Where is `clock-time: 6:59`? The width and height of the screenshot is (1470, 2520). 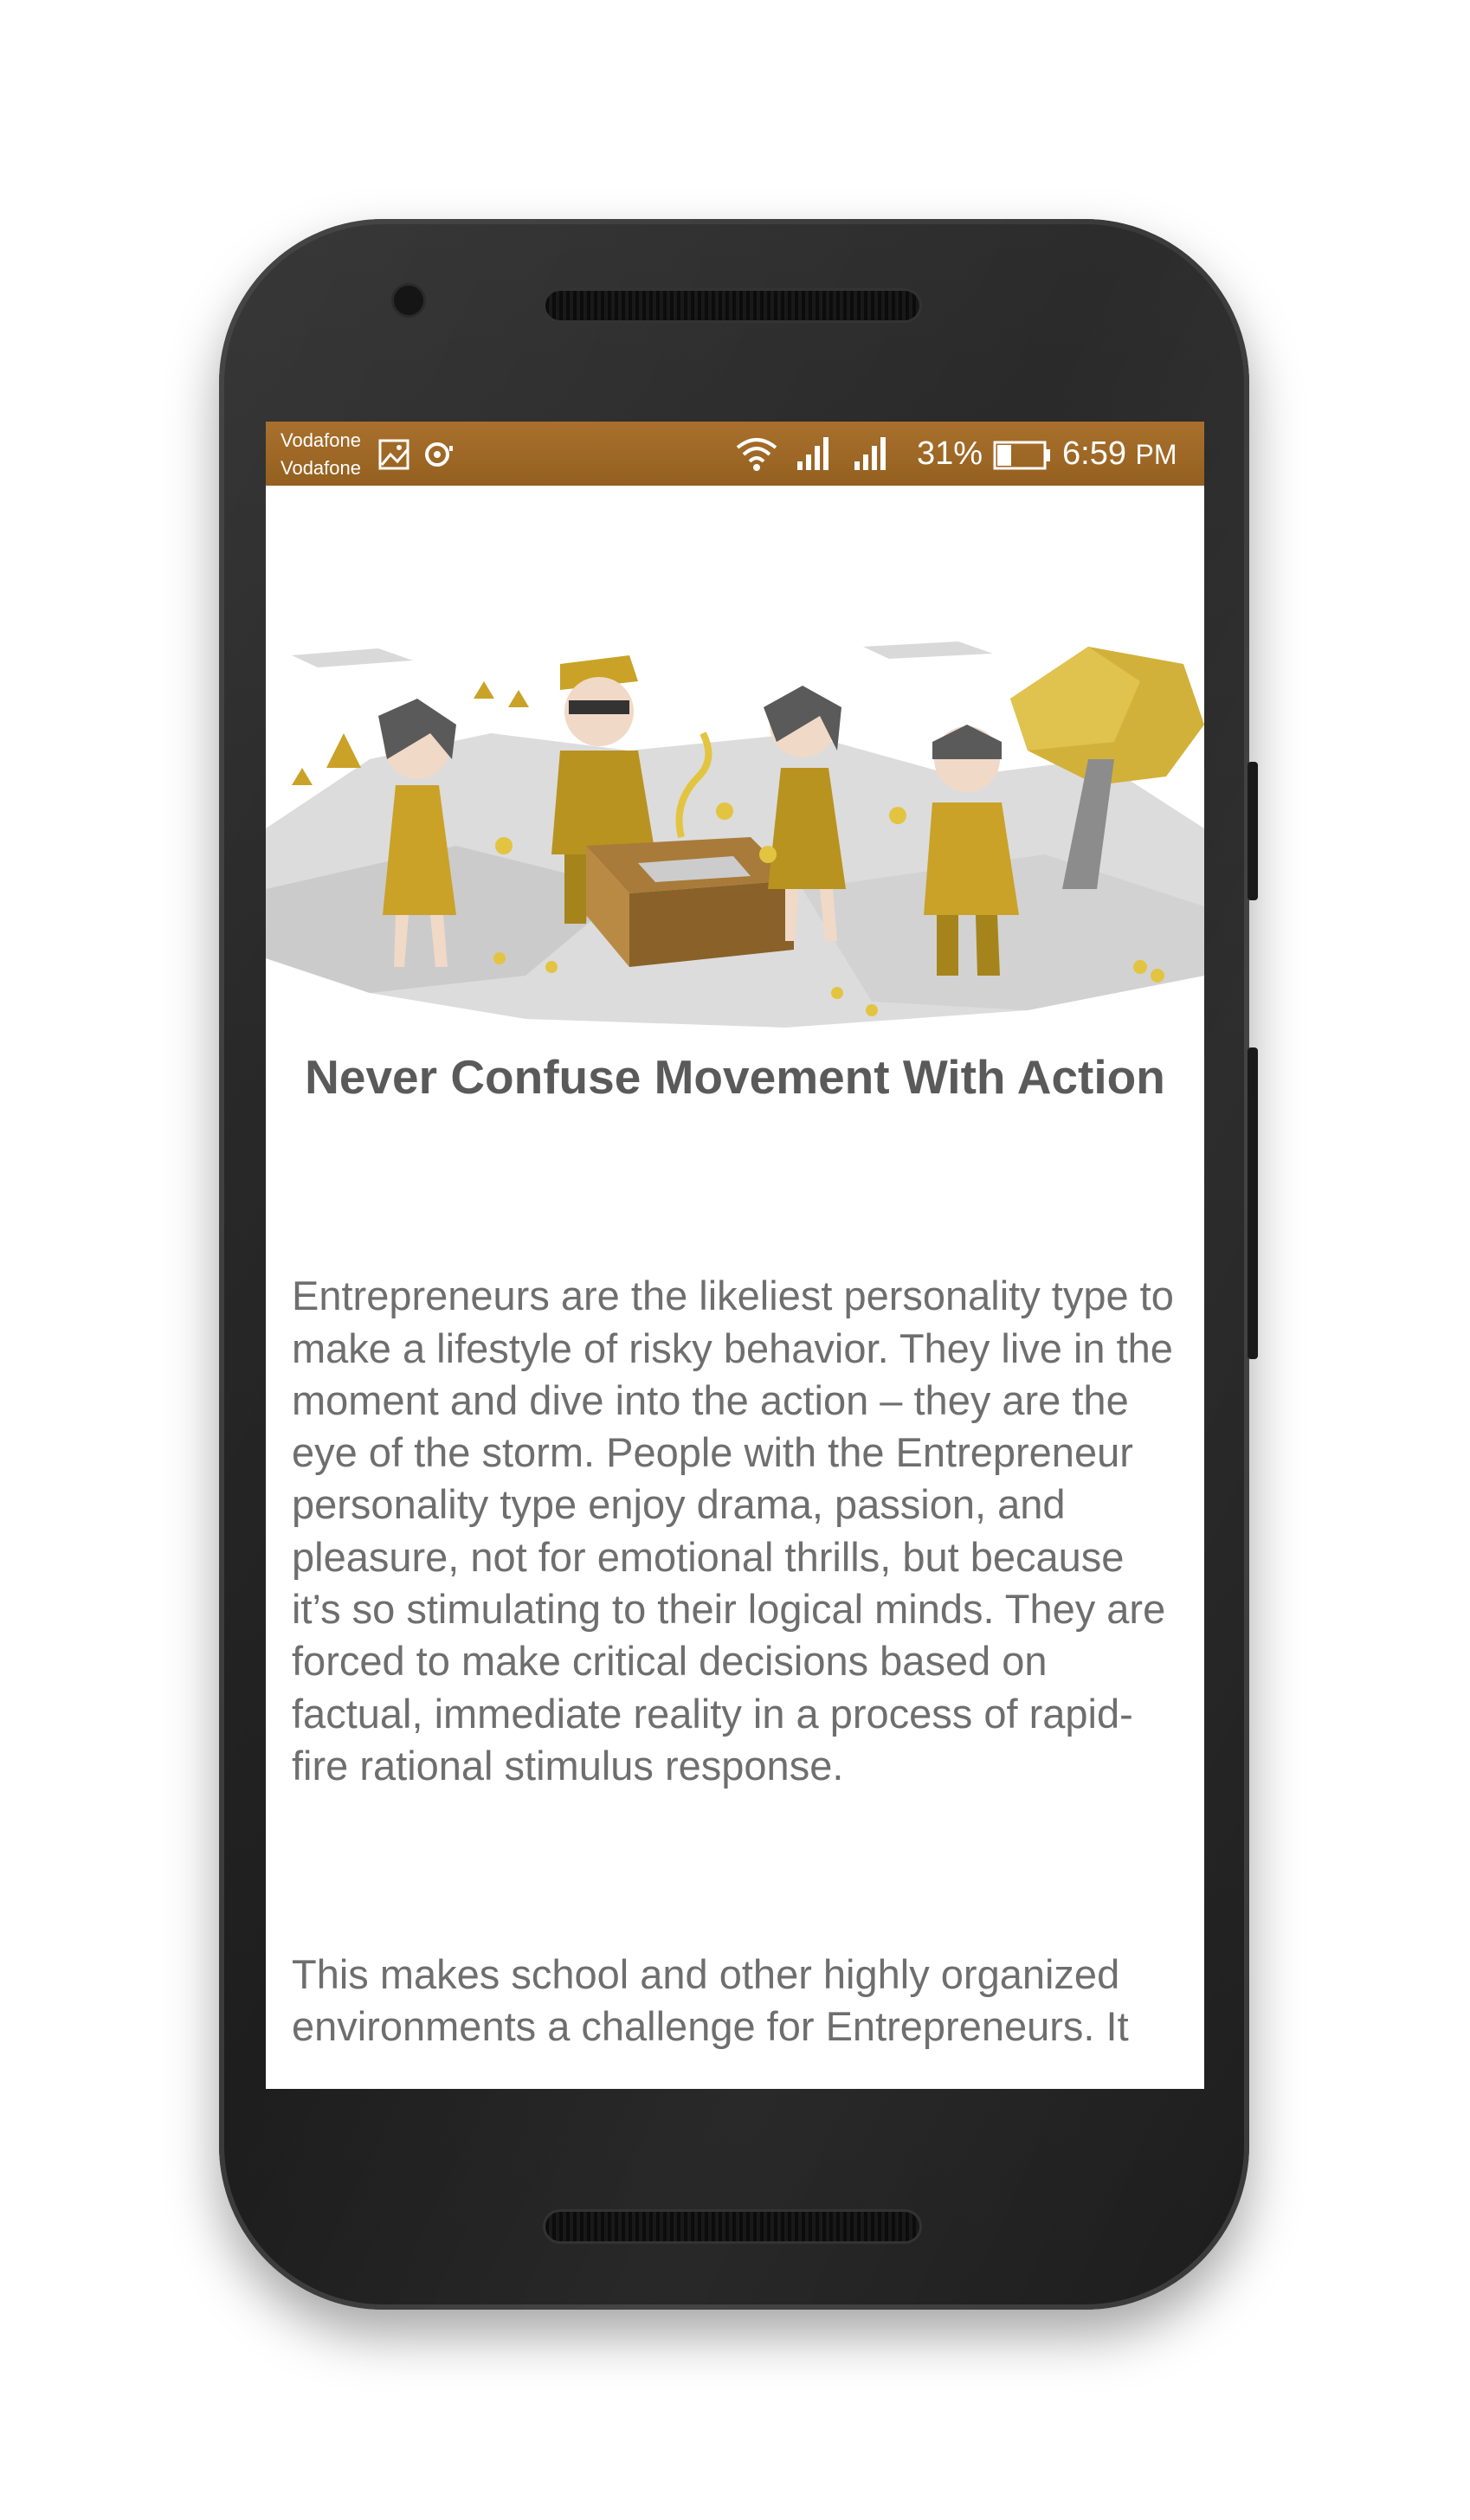 clock-time: 6:59 is located at coordinates (1094, 453).